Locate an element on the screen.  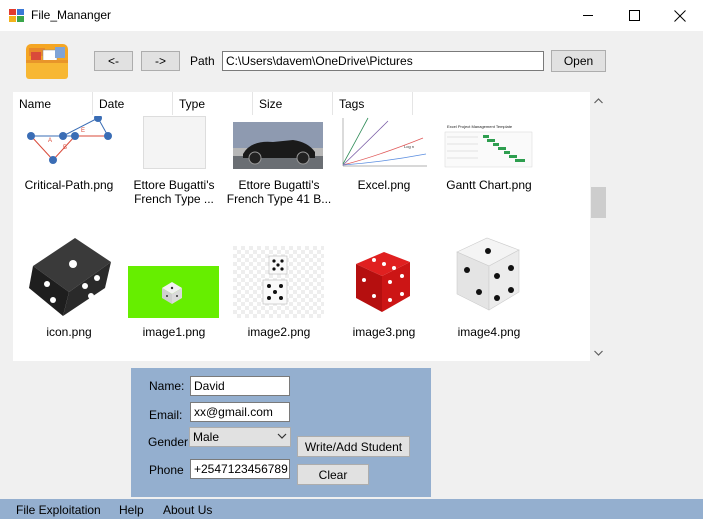
column-header-name: Name is located at coordinates (53, 103).